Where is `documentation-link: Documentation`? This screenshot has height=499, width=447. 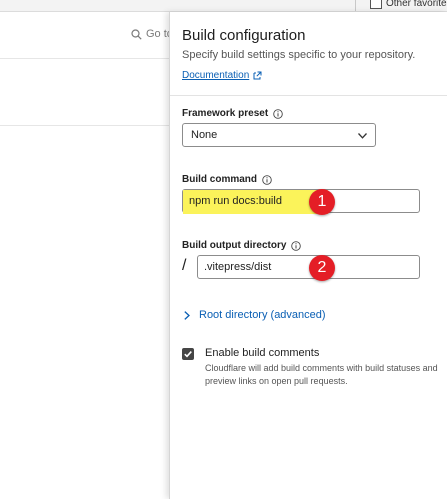
documentation-link: Documentation is located at coordinates (222, 75).